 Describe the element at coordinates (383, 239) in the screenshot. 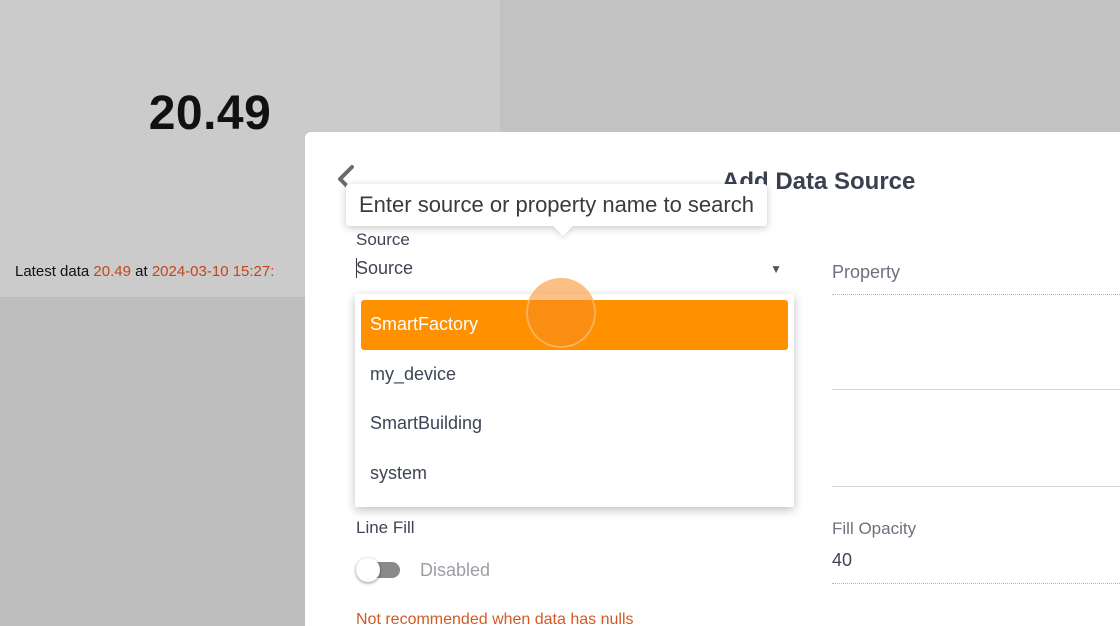

I see `source-label: Source` at that location.